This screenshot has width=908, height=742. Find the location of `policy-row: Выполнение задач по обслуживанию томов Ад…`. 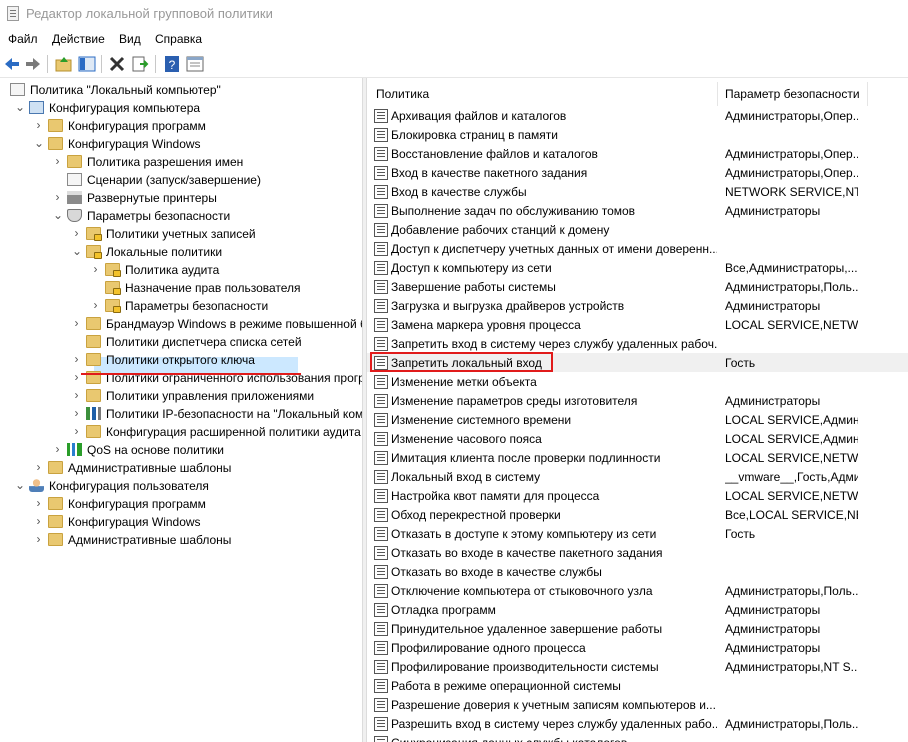

policy-row: Выполнение задач по обслуживанию томов Ад… is located at coordinates (637, 210).